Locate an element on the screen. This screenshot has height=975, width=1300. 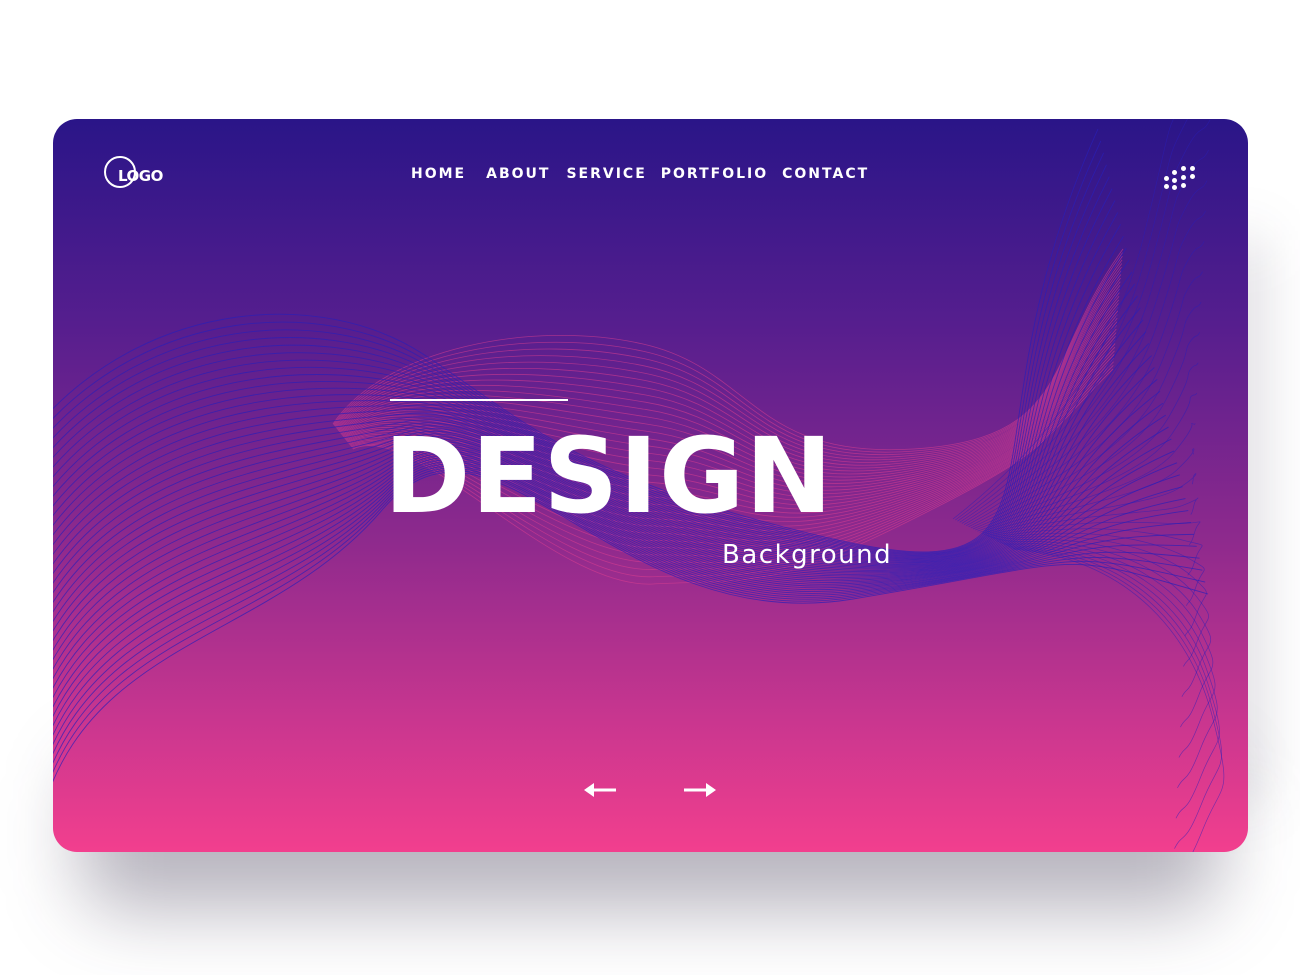
nav-item-home: HOME is located at coordinates (438, 174).